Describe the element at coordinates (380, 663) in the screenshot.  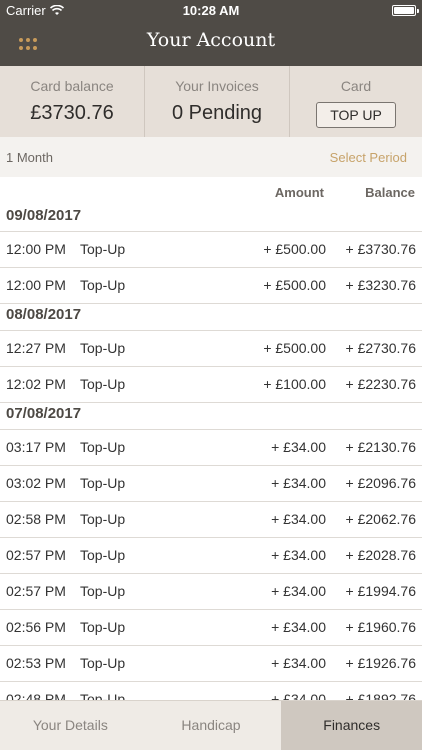
I see `transaction-balance: + £1926.76` at that location.